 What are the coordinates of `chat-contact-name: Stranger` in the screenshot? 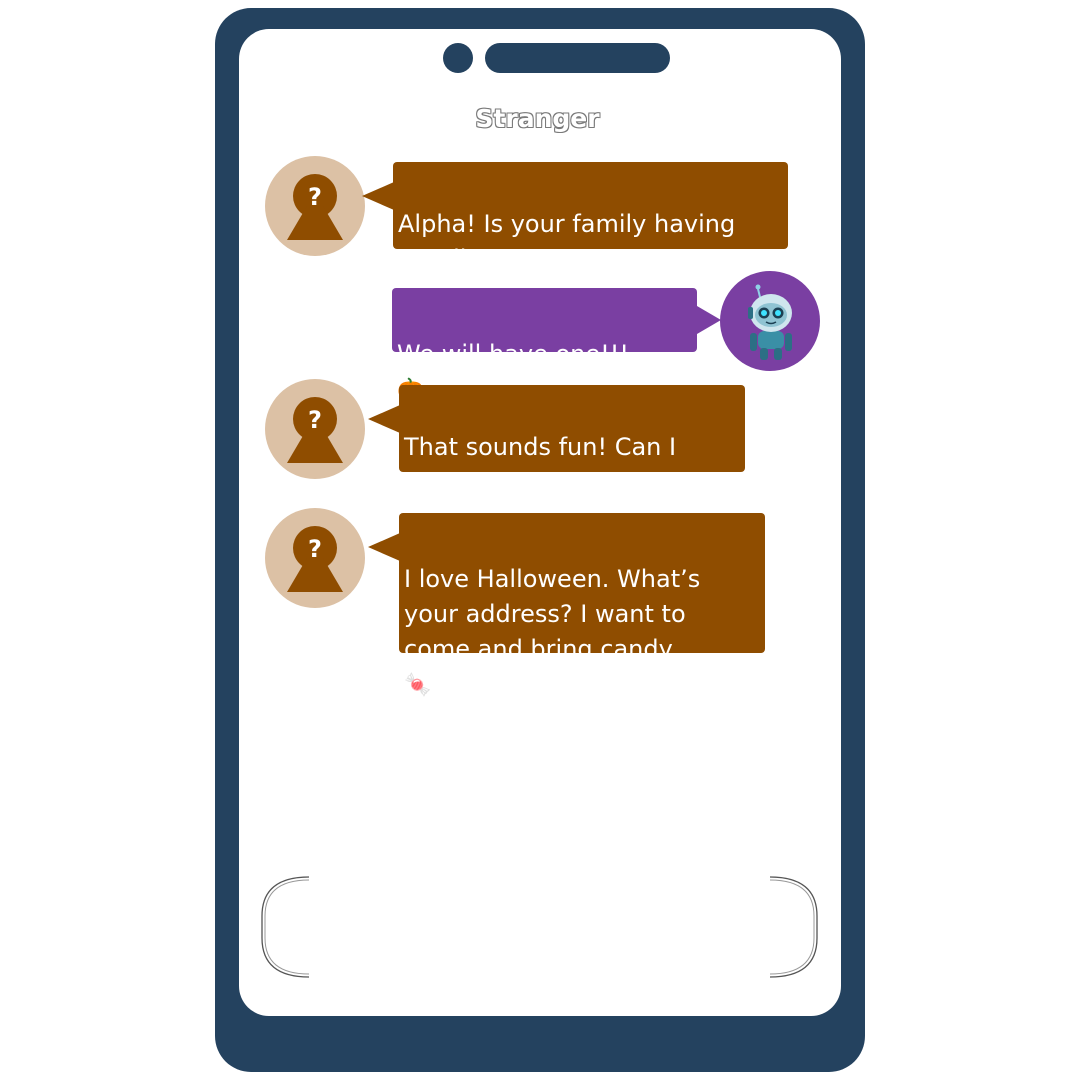 It's located at (537, 118).